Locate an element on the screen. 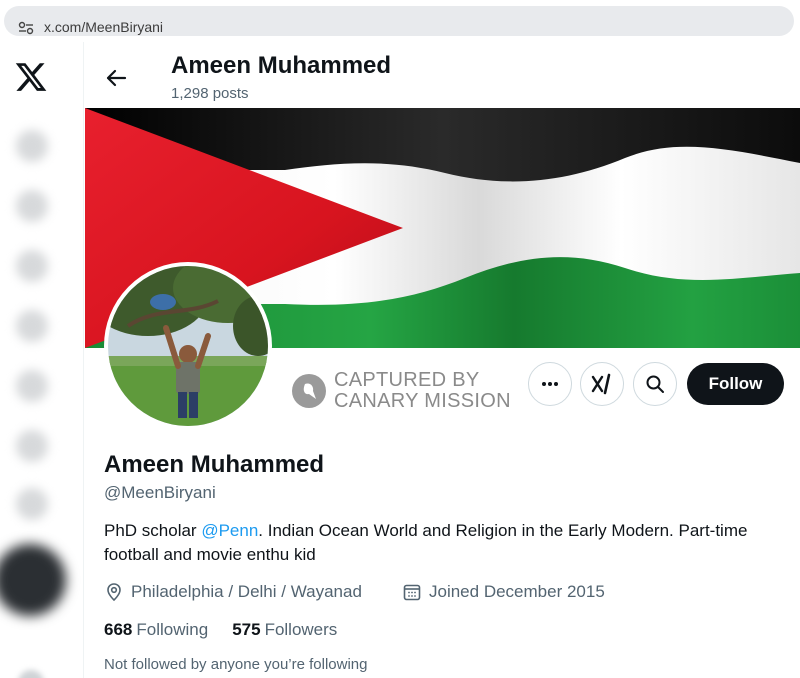  watermark-line2: CANARY MISSION is located at coordinates (422, 401).